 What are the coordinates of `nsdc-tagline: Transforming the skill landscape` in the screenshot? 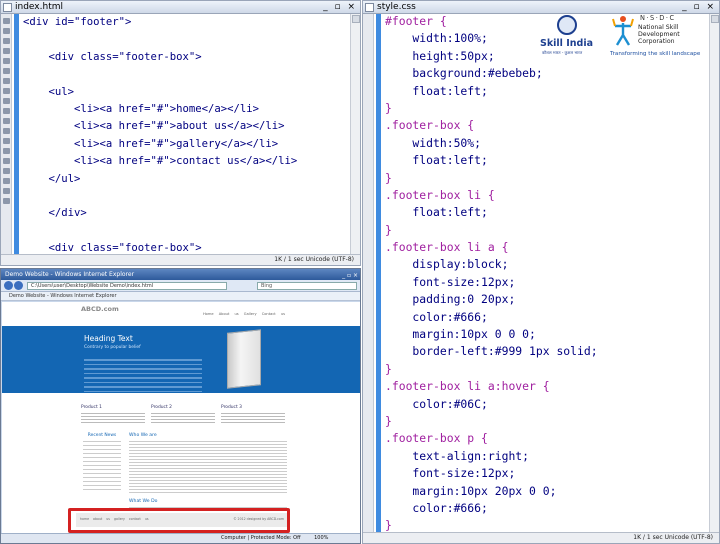 It's located at (655, 54).